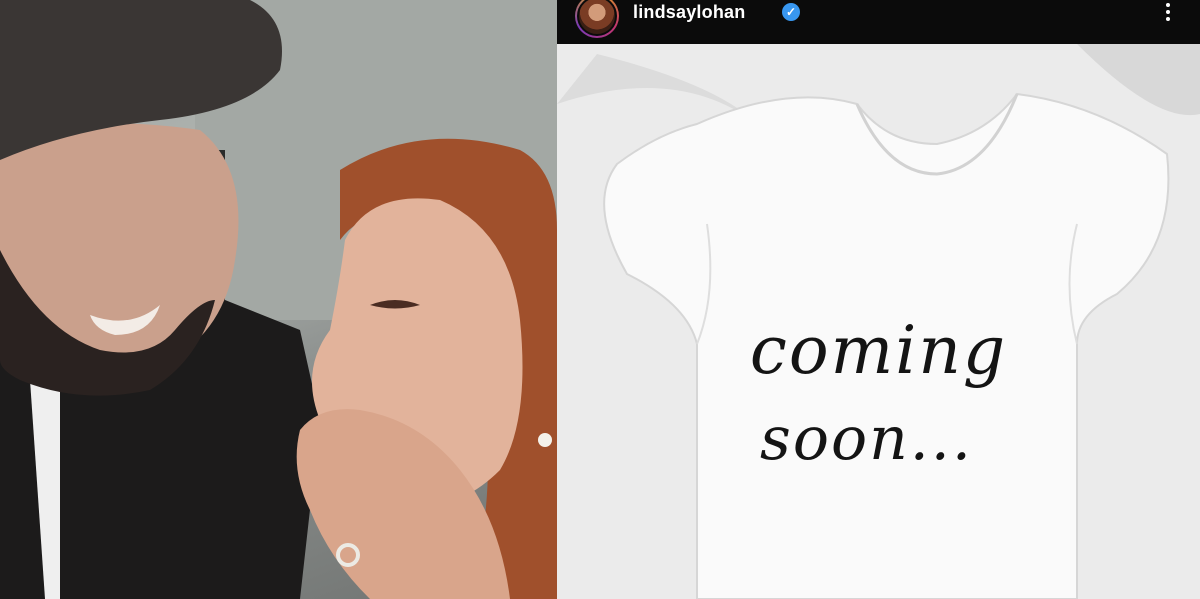 The image size is (1200, 599). What do you see at coordinates (545, 440) in the screenshot?
I see `pearl-earring` at bounding box center [545, 440].